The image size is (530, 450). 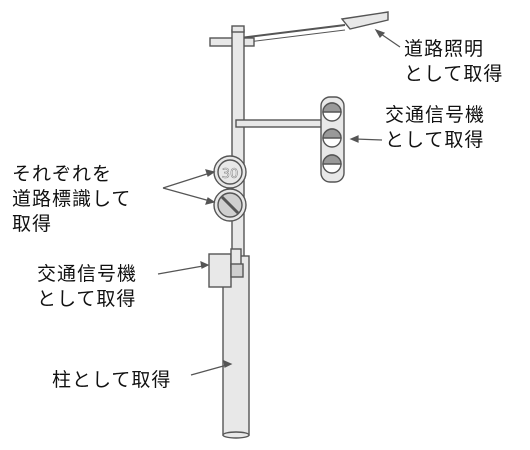 What do you see at coordinates (238, 29) in the screenshot?
I see `pole-cap` at bounding box center [238, 29].